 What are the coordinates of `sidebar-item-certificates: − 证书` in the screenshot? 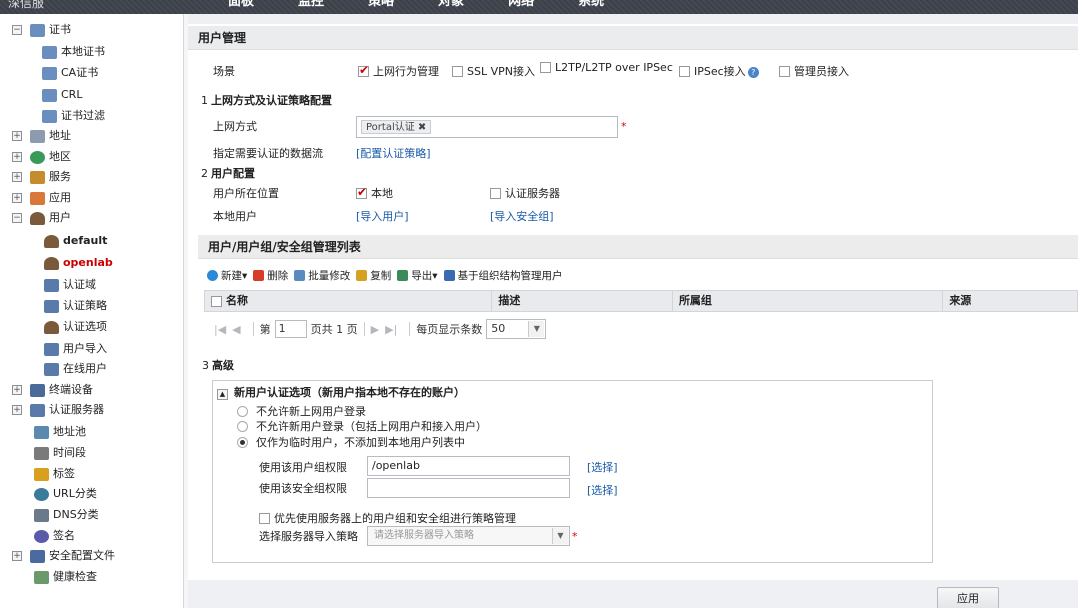 It's located at (41, 30).